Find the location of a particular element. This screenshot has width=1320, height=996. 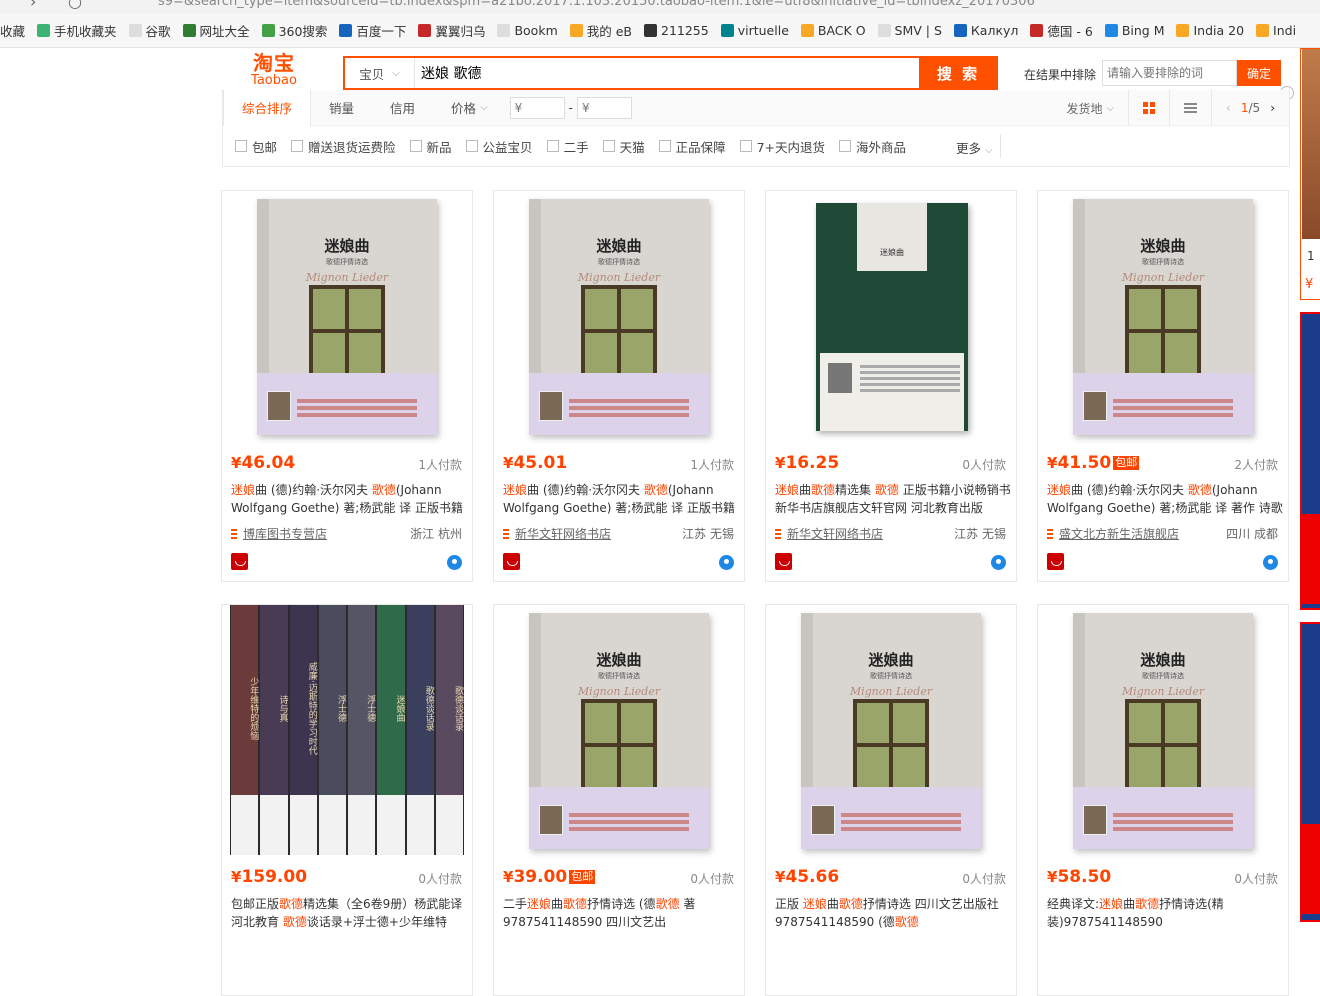

title-text: 精选集 is located at coordinates (855, 490).